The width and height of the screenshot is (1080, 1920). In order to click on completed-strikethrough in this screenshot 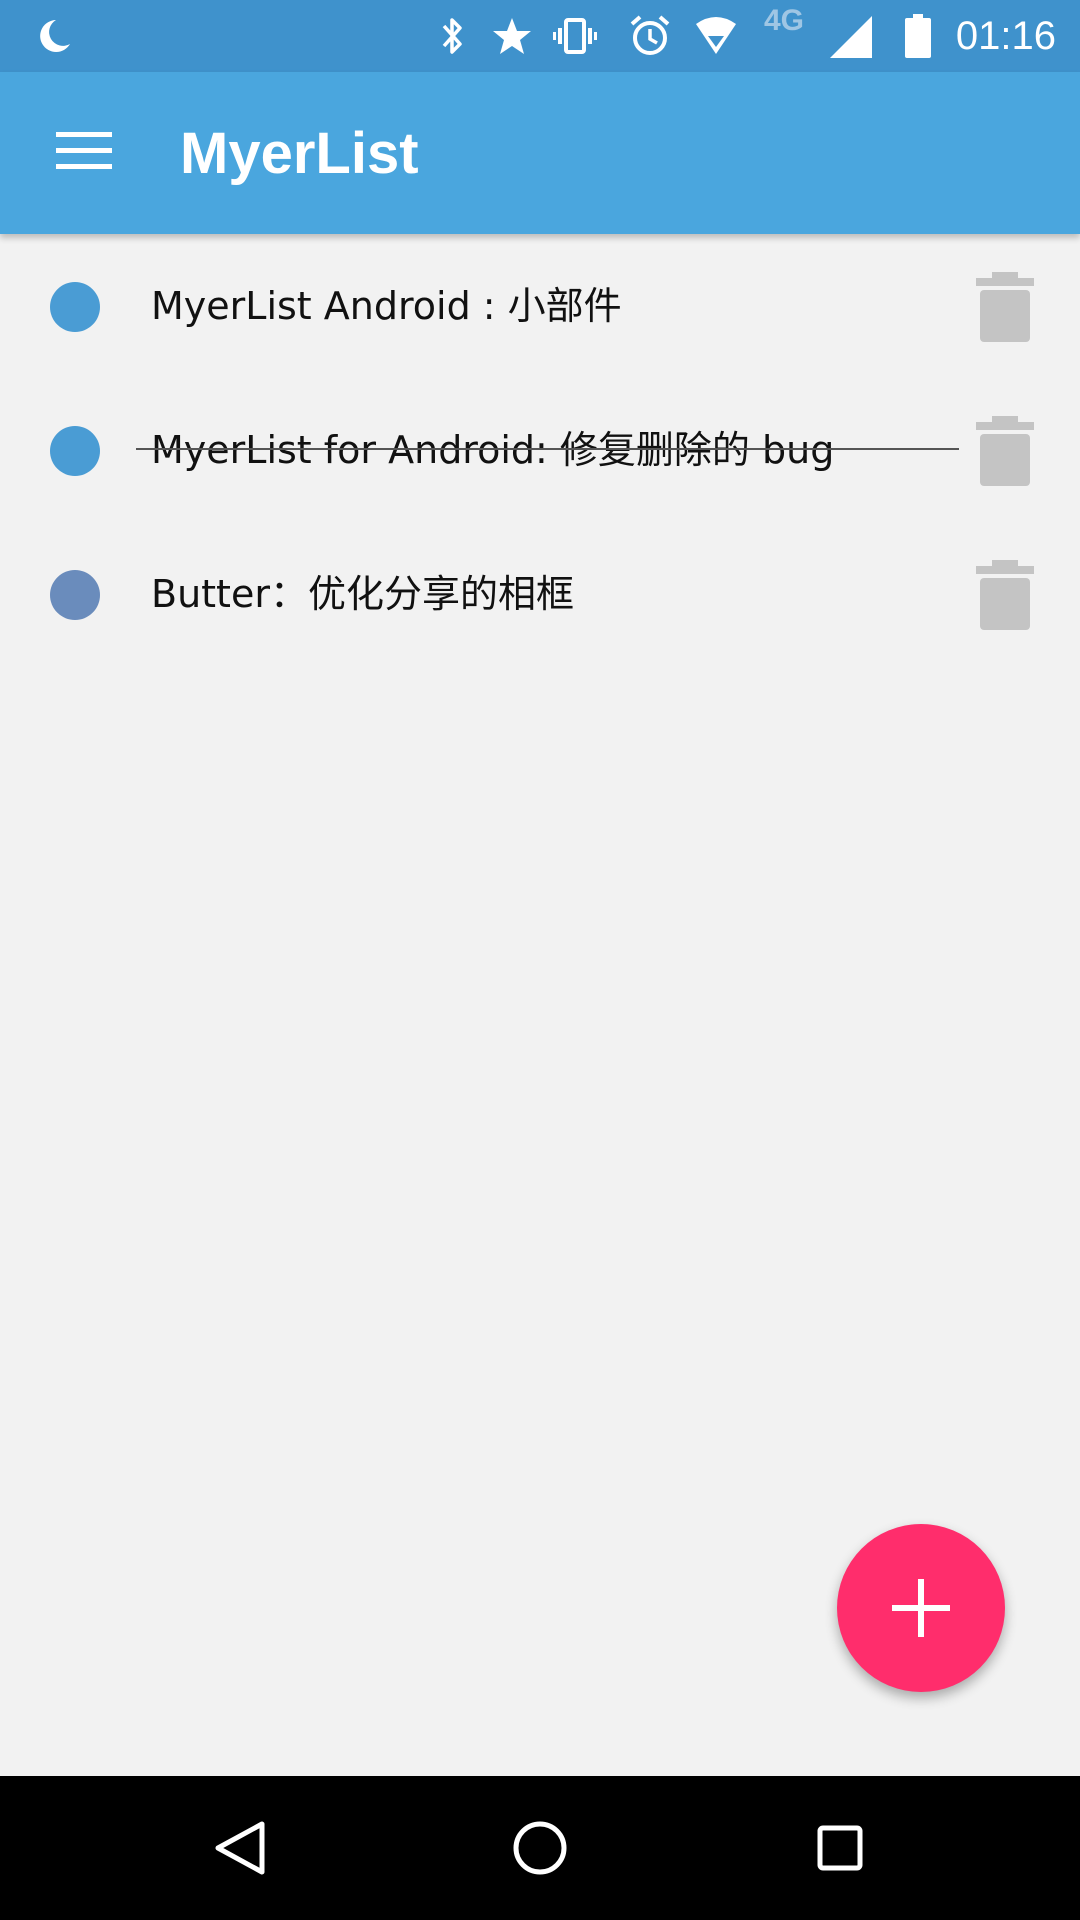, I will do `click(547, 449)`.